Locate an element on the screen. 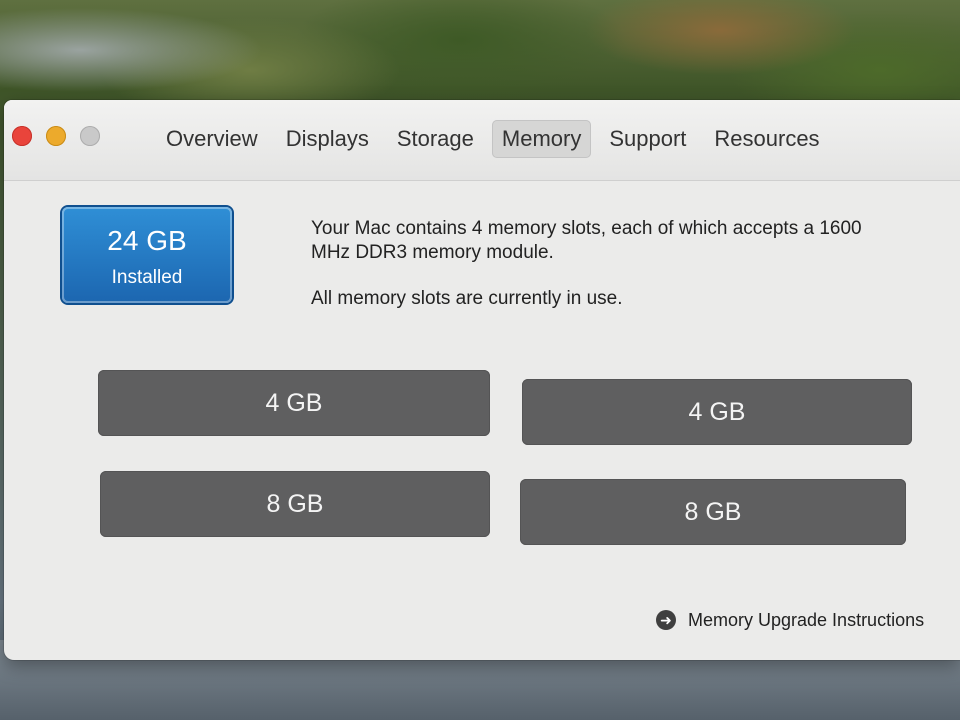 This screenshot has width=960, height=720. memory-upgrade-instructions-link: ➜ Memory Upgrade Instructions is located at coordinates (790, 620).